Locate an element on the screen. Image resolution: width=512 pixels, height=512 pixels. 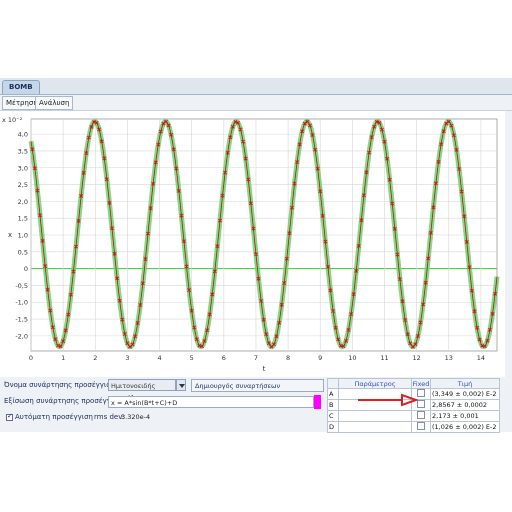
equation-input: x = A*sin(B*t+C)+D is located at coordinates (211, 402).